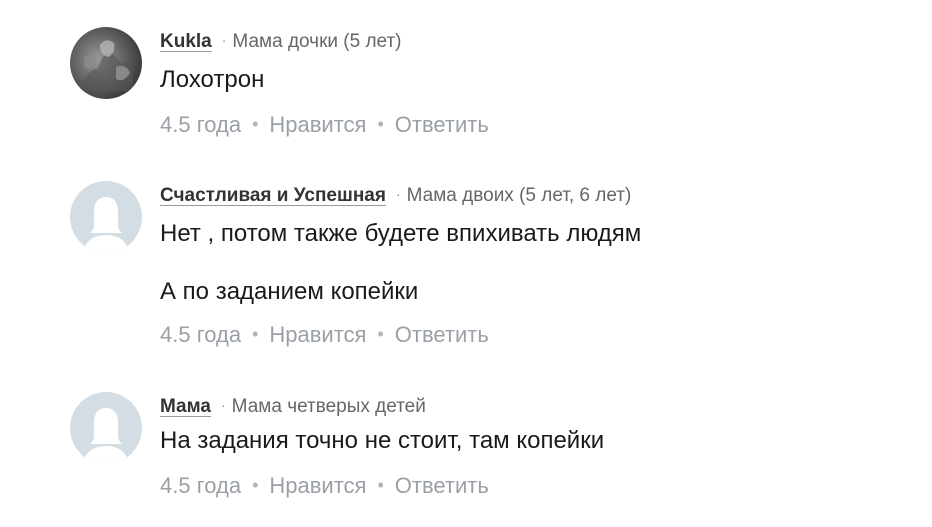 The width and height of the screenshot is (932, 527). I want to click on user-photo-icon, so click(107, 65).